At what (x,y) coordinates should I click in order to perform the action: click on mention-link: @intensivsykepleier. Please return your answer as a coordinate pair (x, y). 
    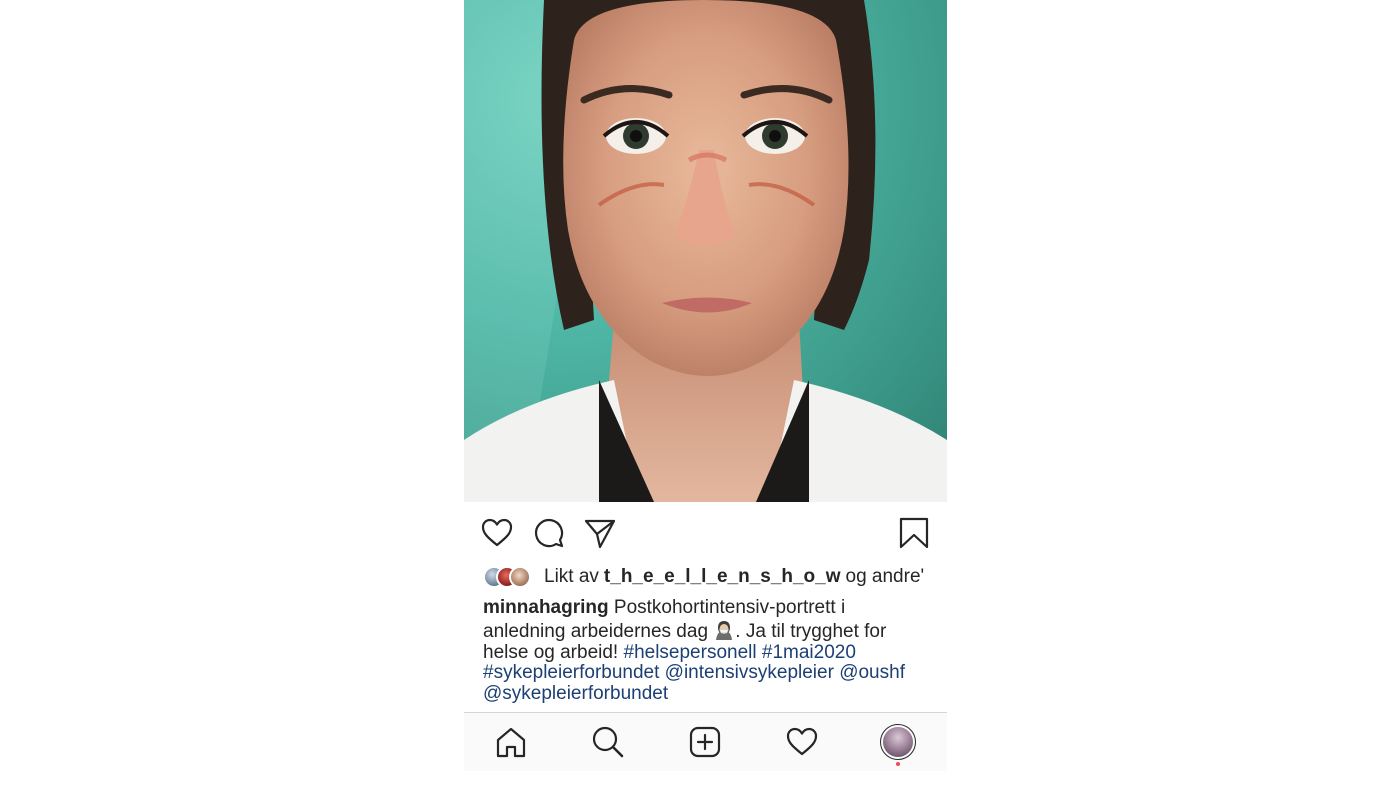
    Looking at the image, I should click on (749, 672).